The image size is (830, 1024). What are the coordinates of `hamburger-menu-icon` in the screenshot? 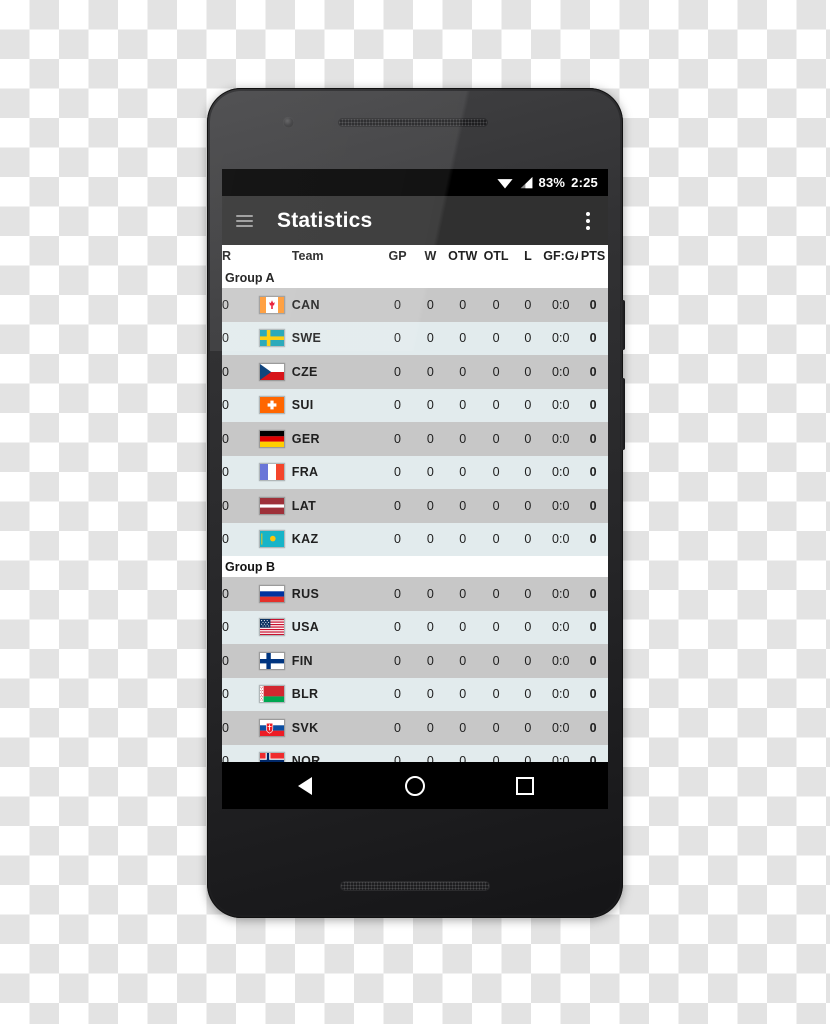 It's located at (244, 220).